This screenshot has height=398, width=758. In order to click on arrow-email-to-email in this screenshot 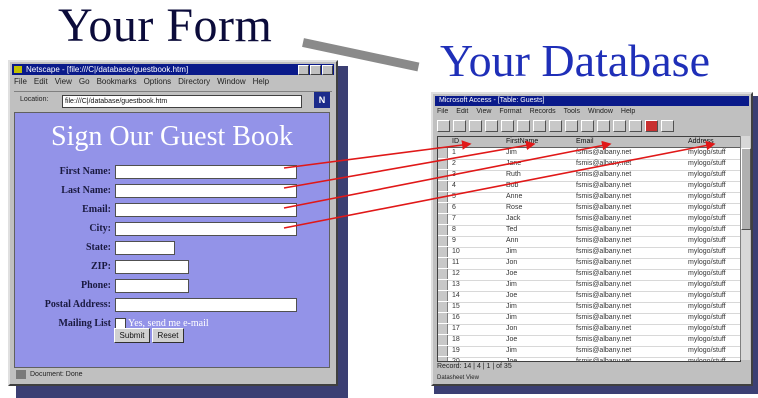, I will do `click(447, 174)`.